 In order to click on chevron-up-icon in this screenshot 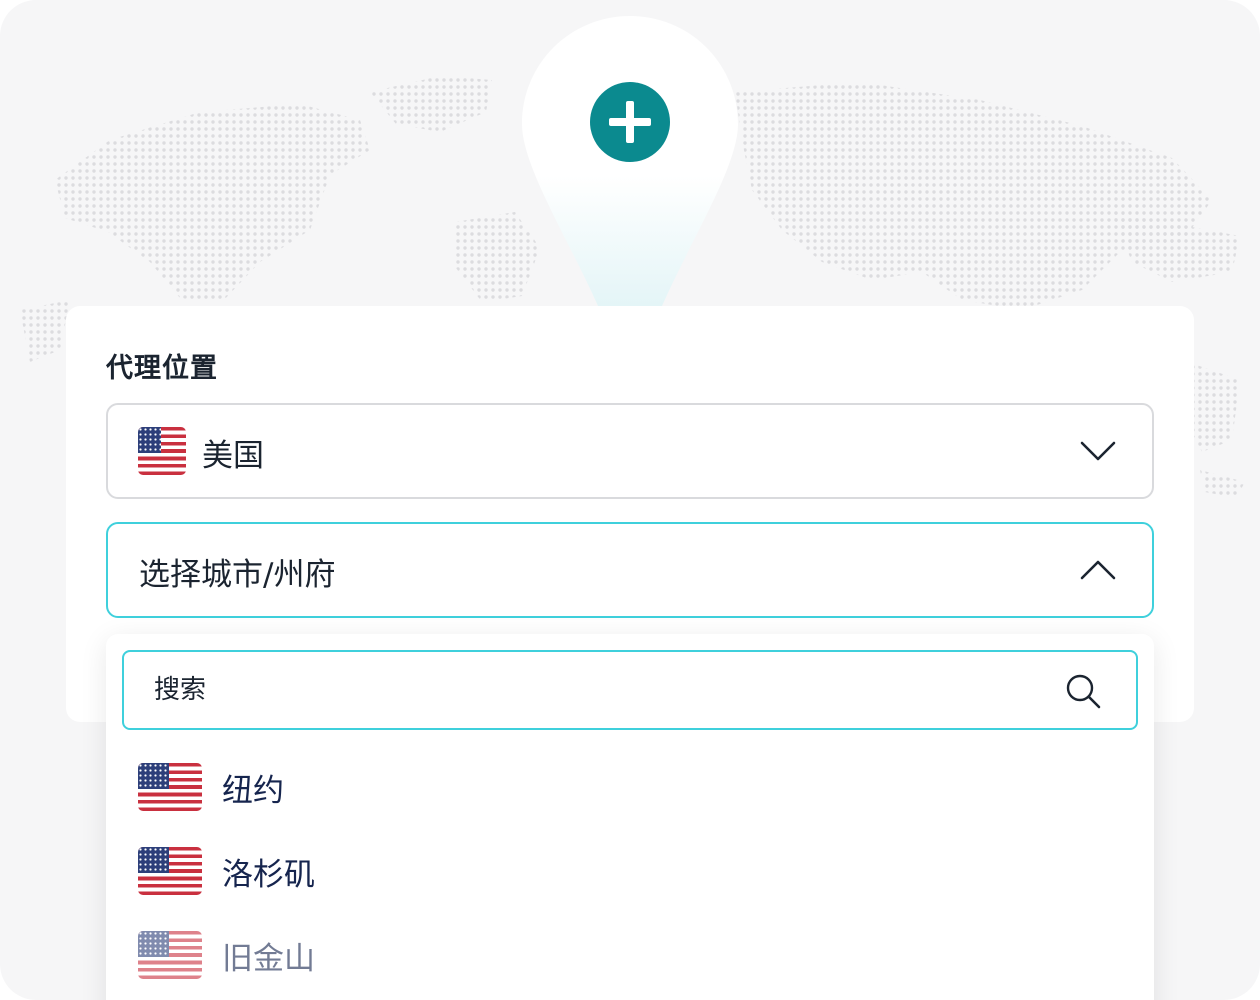, I will do `click(1098, 570)`.